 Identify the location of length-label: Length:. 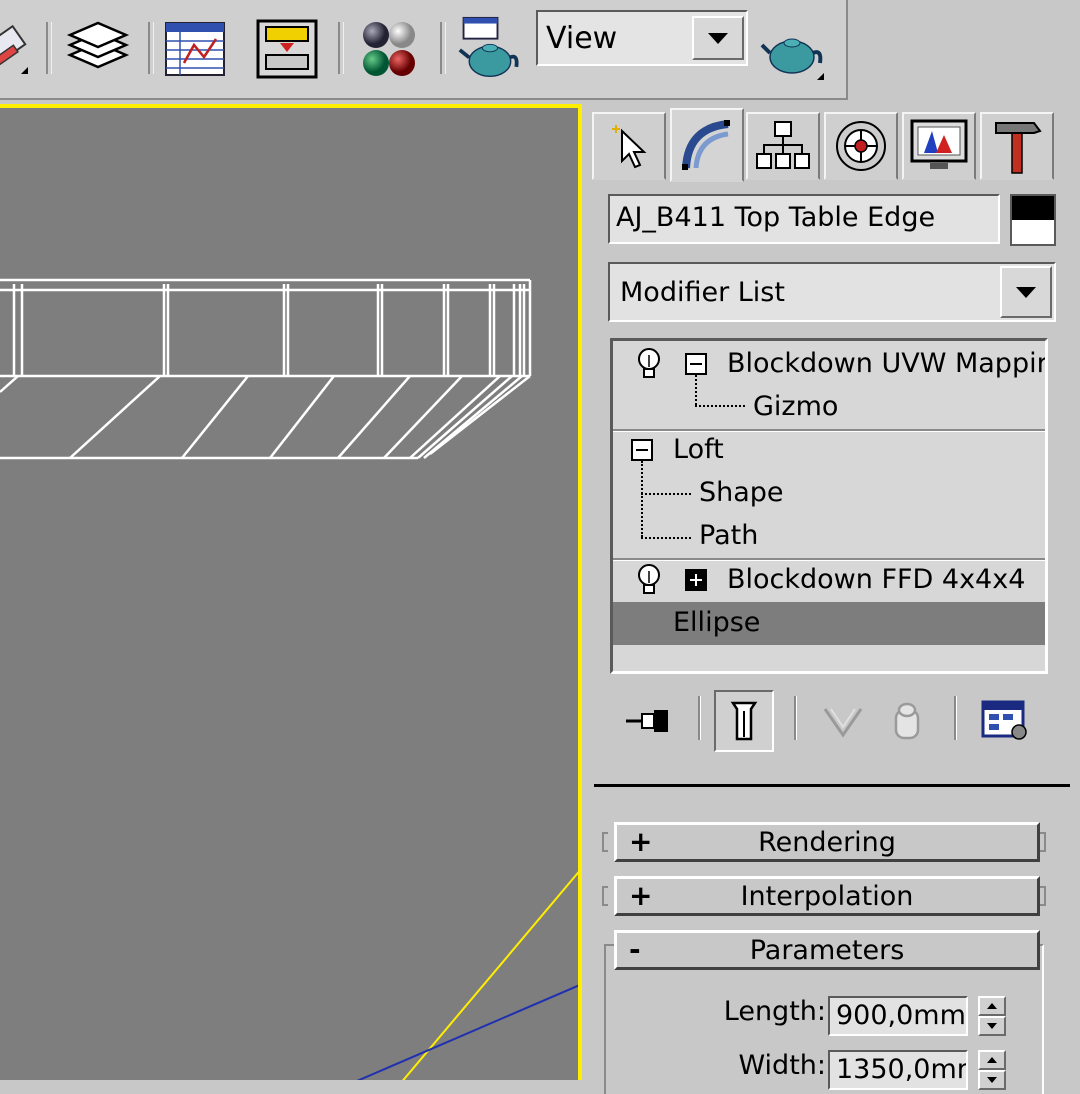
(774, 1011).